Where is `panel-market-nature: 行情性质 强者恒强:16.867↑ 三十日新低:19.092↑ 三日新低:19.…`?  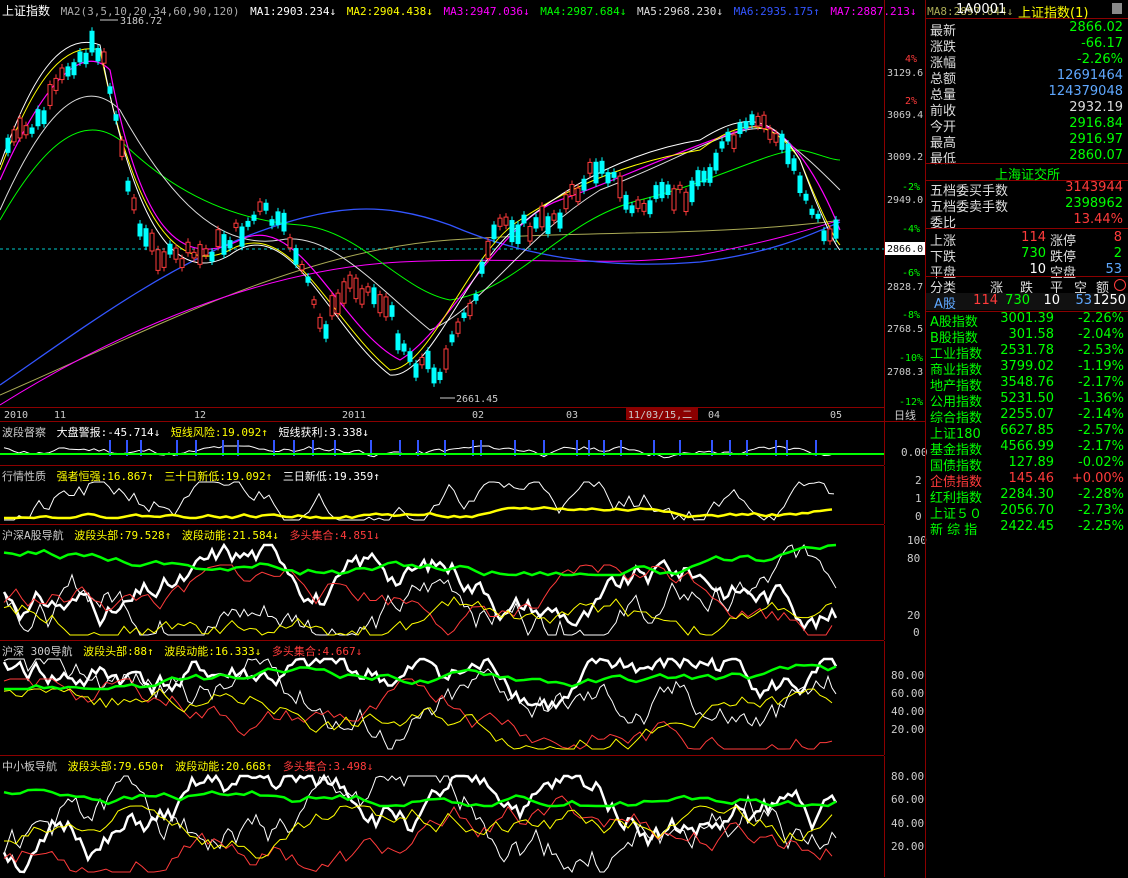
panel-market-nature: 行情性质 强者恒强:16.867↑ 三十日新低:19.092↑ 三日新低:19.… is located at coordinates (442, 495).